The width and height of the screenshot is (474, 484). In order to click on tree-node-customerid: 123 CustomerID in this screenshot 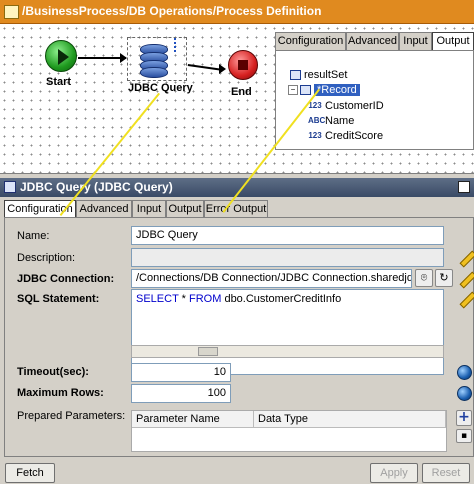, I will do `click(346, 107)`.